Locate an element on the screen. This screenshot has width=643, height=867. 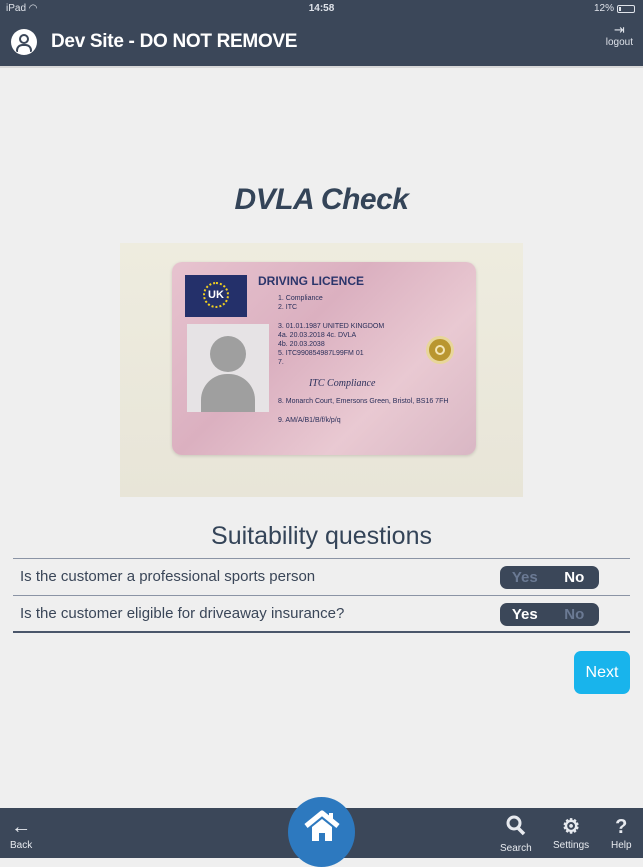
header-divider is located at coordinates (321, 67).